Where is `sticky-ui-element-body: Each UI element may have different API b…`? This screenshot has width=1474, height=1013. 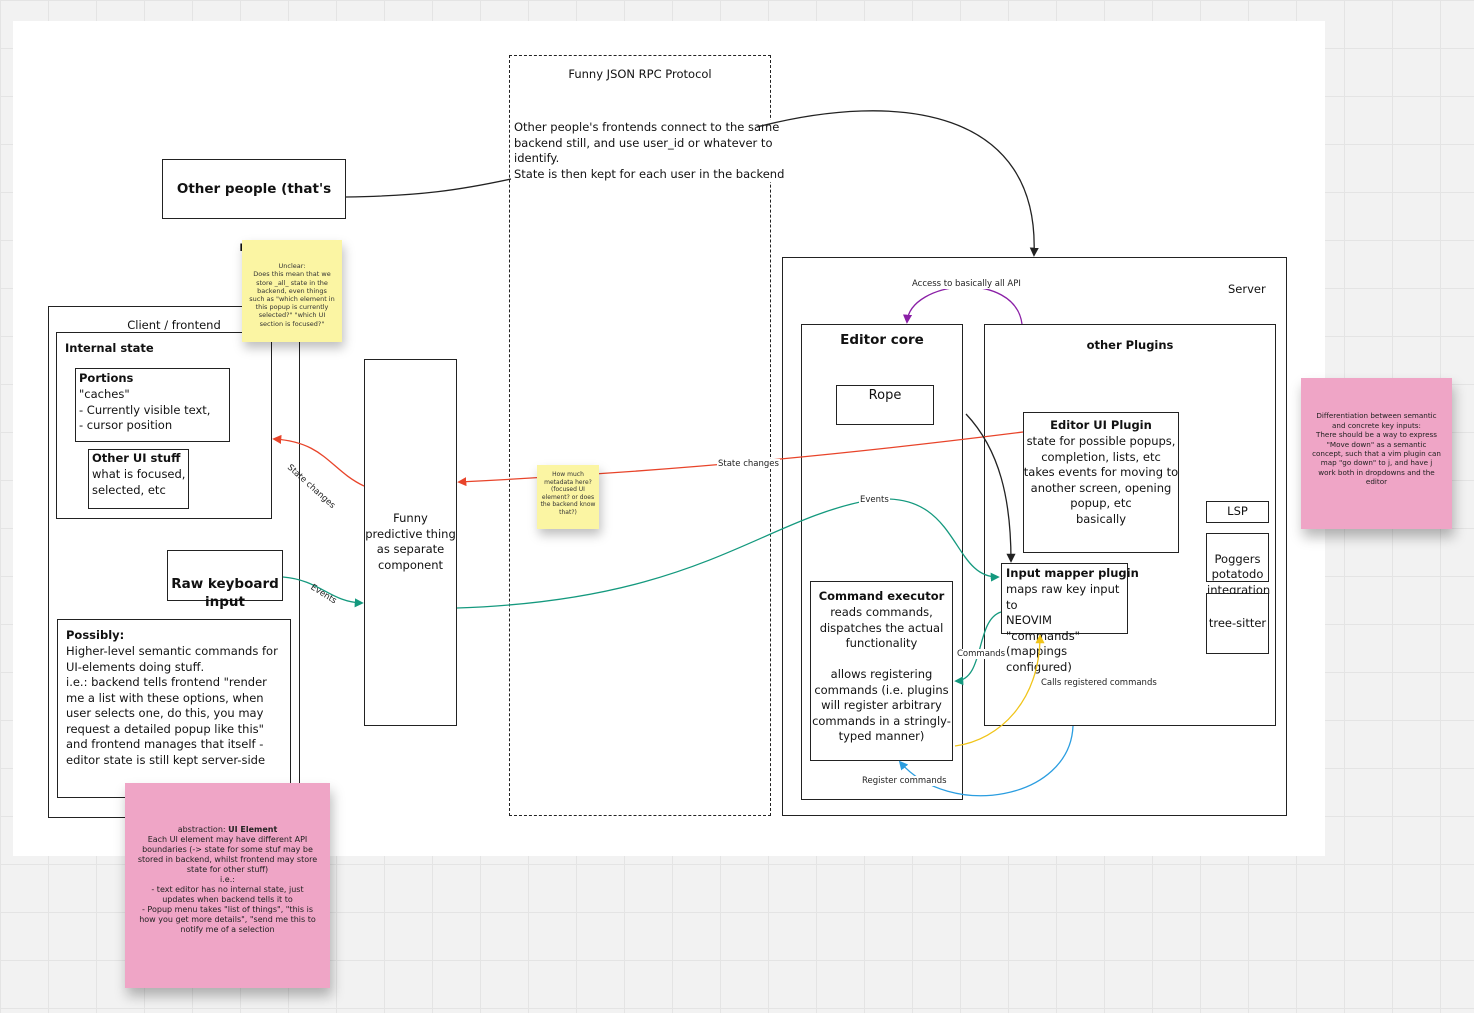
sticky-ui-element-body: Each UI element may have different API b… is located at coordinates (227, 884).